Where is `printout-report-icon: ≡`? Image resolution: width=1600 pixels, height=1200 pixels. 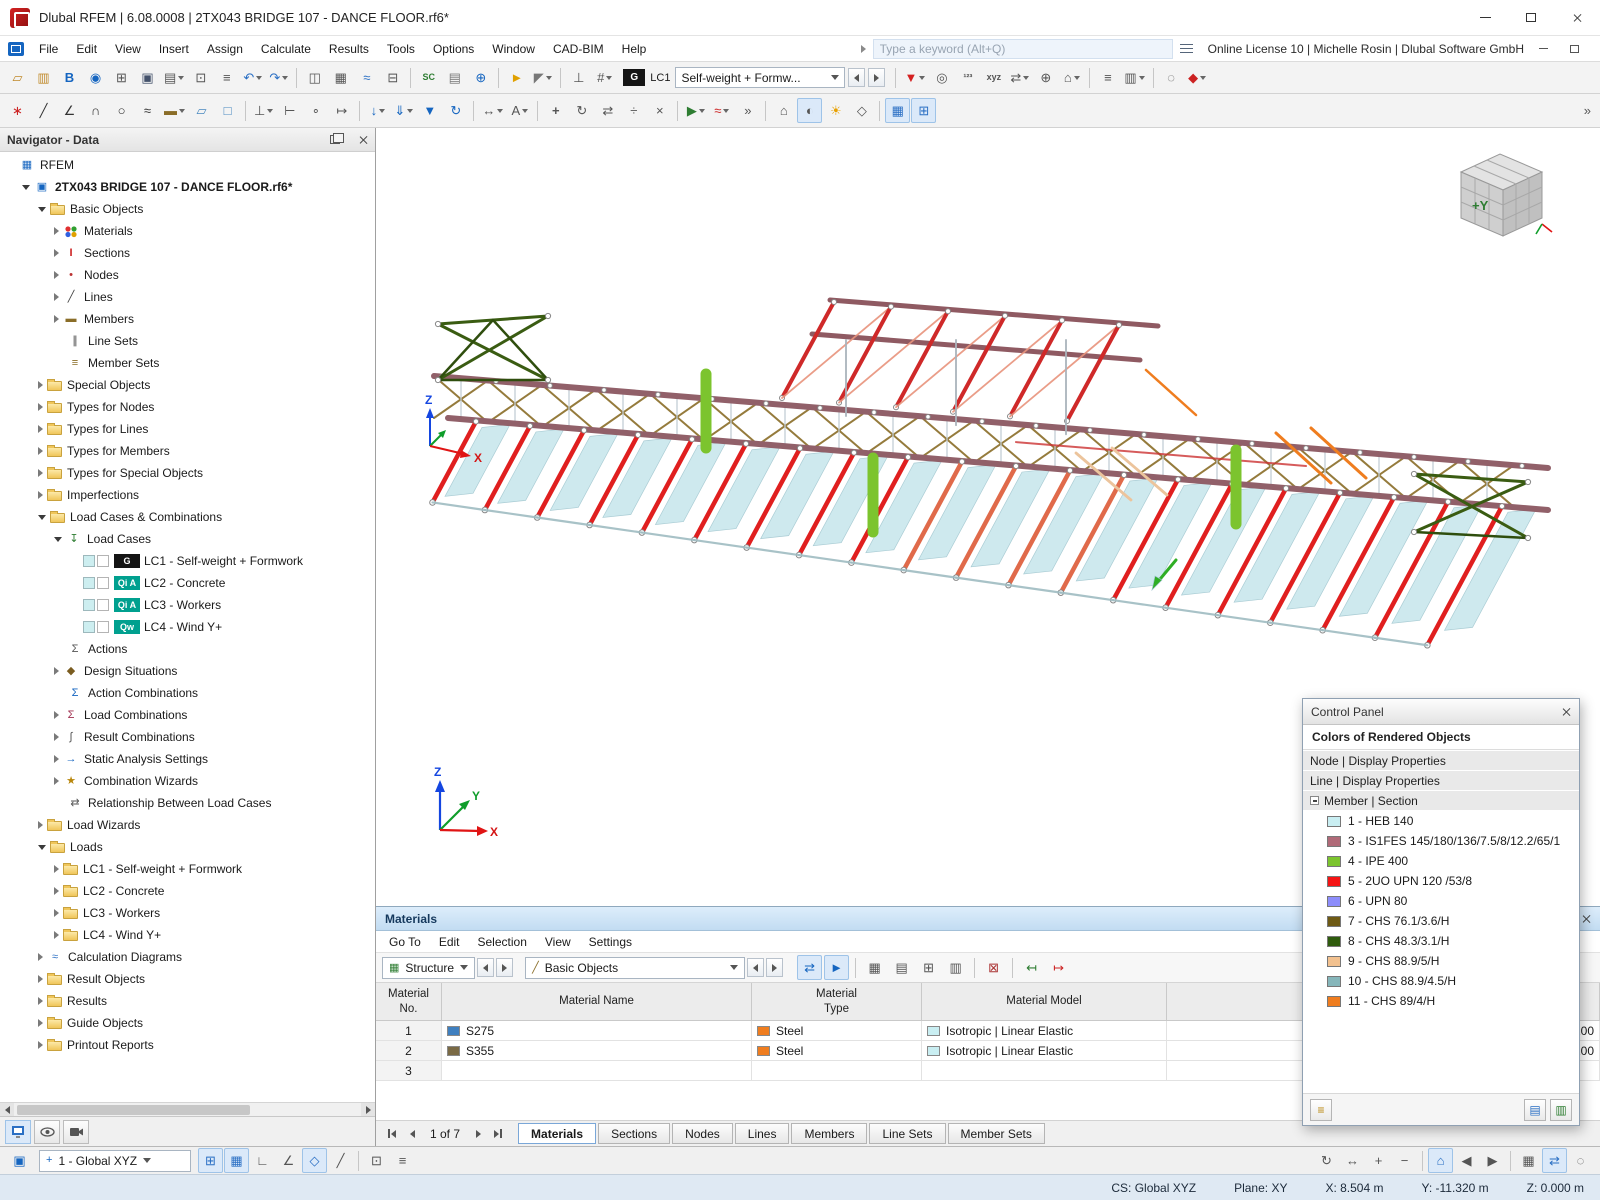
printout-report-icon: ≡ is located at coordinates (226, 77).